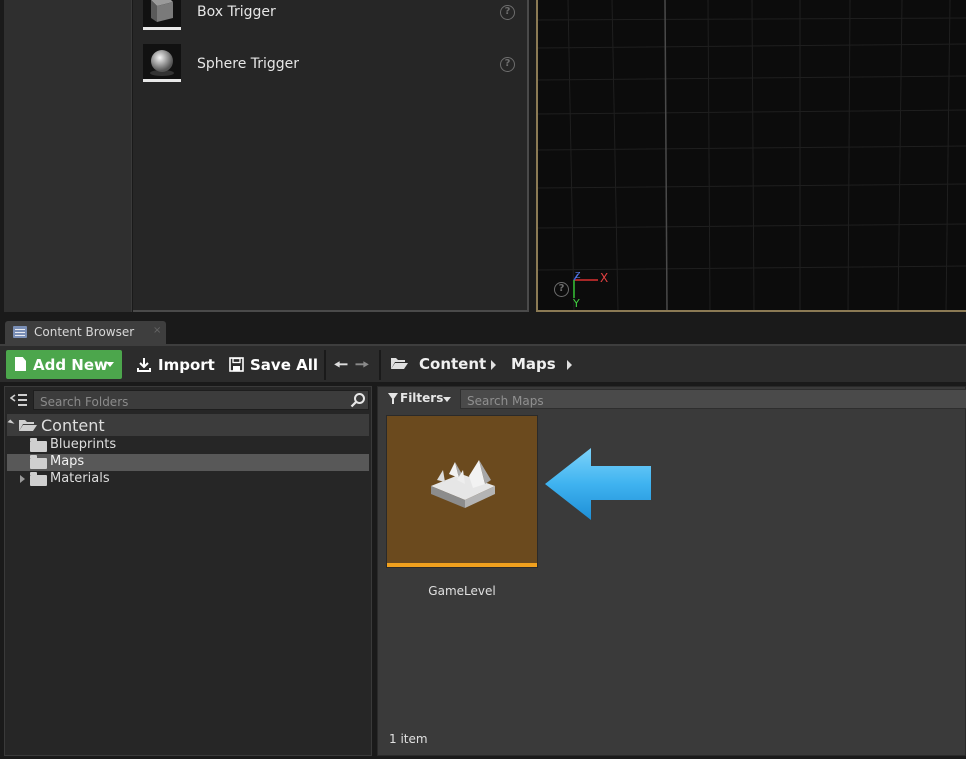  What do you see at coordinates (188, 479) in the screenshot?
I see `tree-item-materials: Materials` at bounding box center [188, 479].